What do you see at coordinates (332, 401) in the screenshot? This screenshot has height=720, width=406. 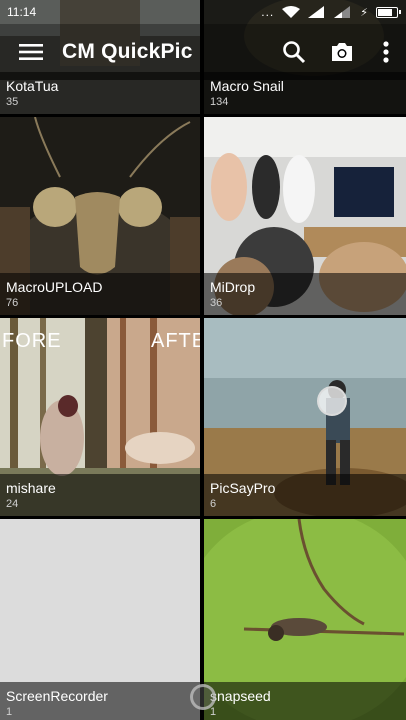 I see `touch-indicator` at bounding box center [332, 401].